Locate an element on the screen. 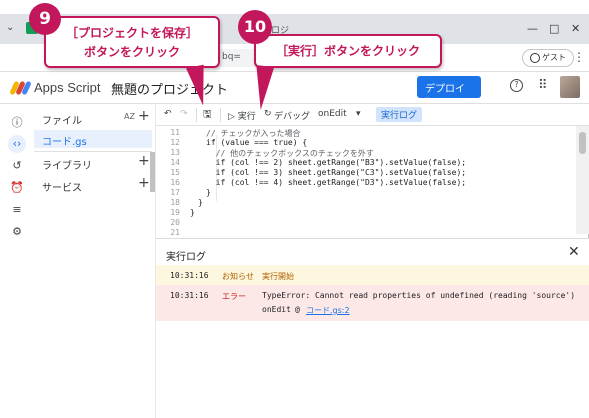 The height and width of the screenshot is (418, 589). callout-save-line2: ボタンをクリック is located at coordinates (131, 52).